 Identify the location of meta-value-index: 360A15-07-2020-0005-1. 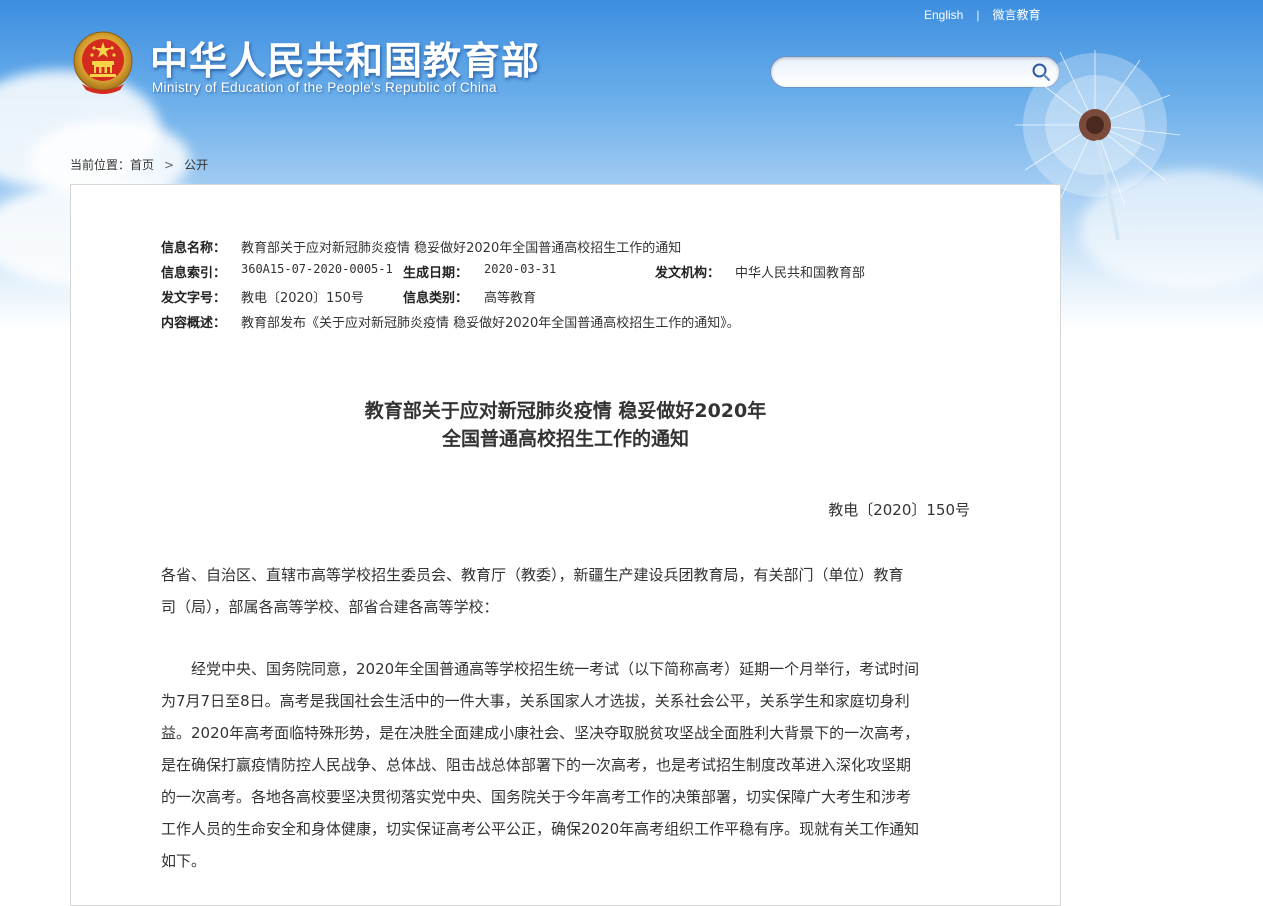
(317, 269).